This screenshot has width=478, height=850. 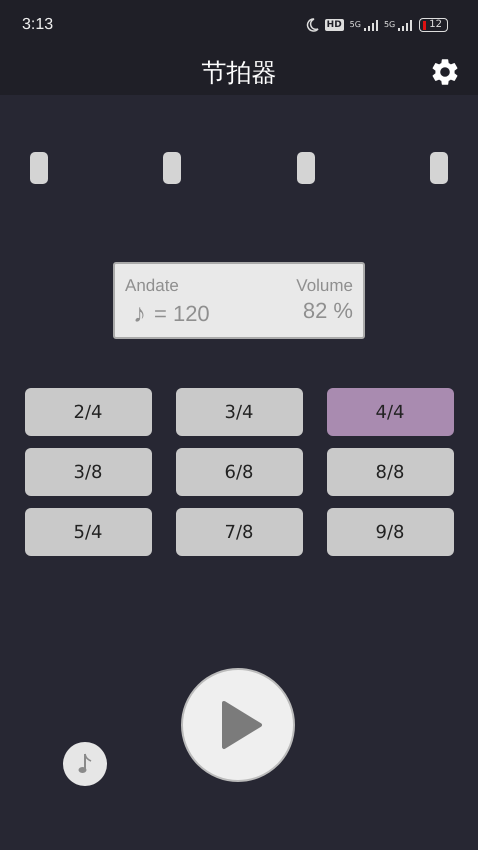 What do you see at coordinates (88, 532) in the screenshot?
I see `time-signature-button: 5/4` at bounding box center [88, 532].